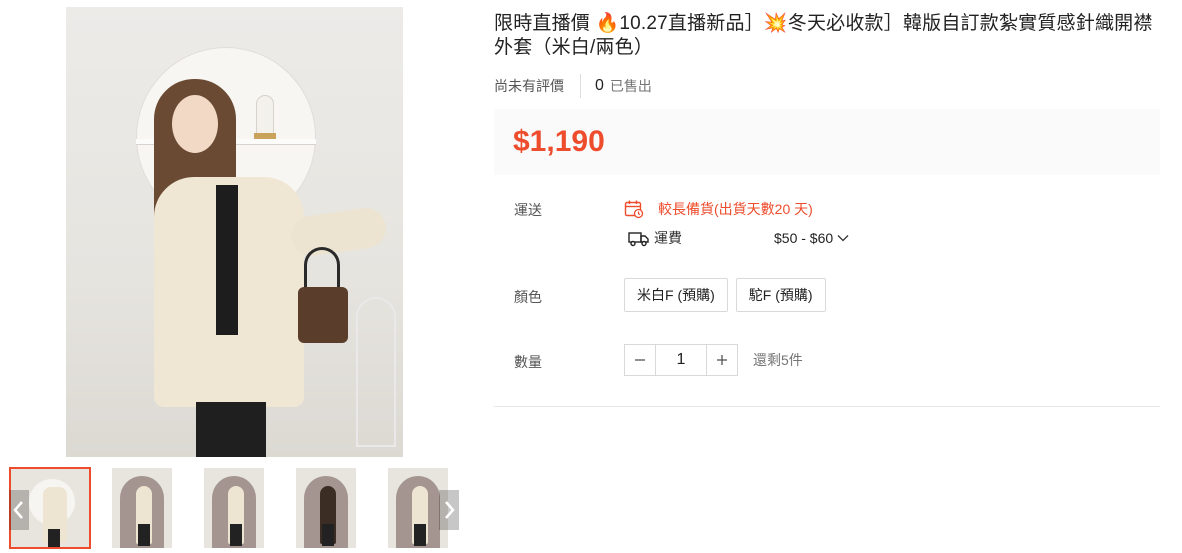  Describe the element at coordinates (735, 209) in the screenshot. I see `shipping-lead-time-text: 較長備貨(出貨天數20 天)` at that location.